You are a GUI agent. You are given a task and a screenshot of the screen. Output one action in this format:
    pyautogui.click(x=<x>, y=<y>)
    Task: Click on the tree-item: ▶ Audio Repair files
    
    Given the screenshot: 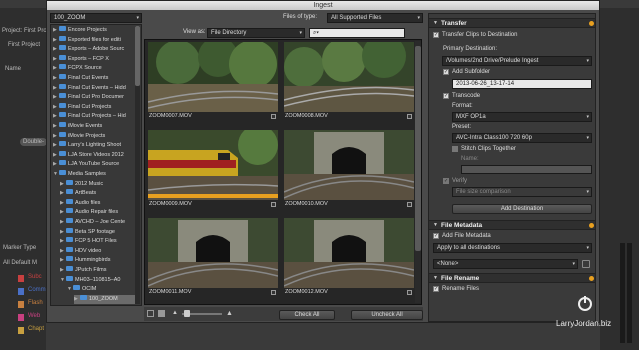 What is the action you would take?
    pyautogui.click(x=98, y=212)
    